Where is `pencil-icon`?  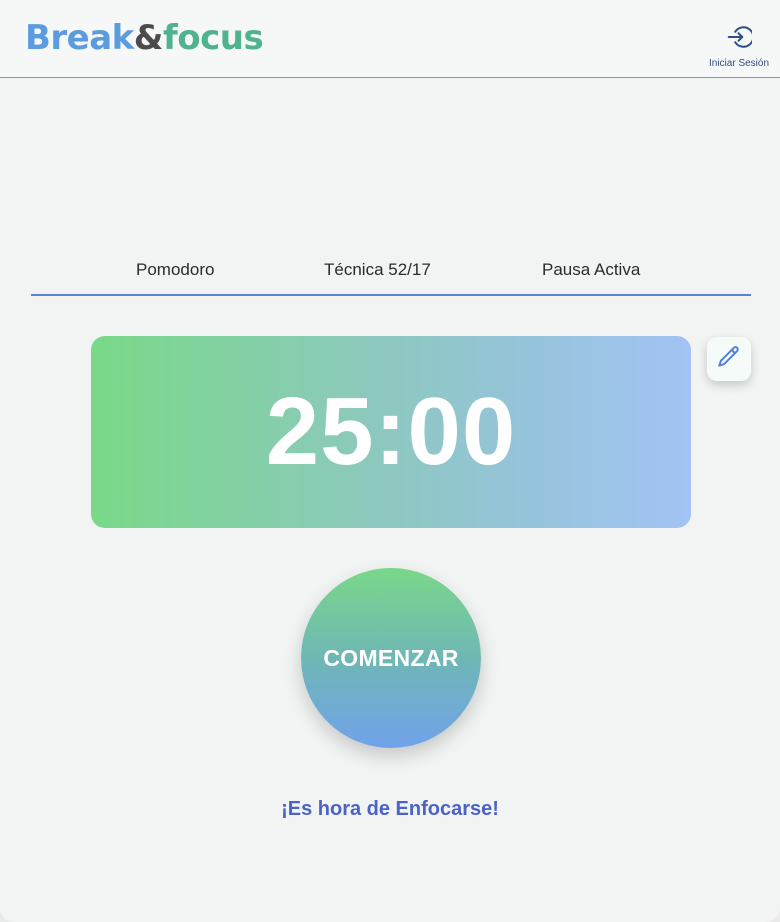 pencil-icon is located at coordinates (729, 359).